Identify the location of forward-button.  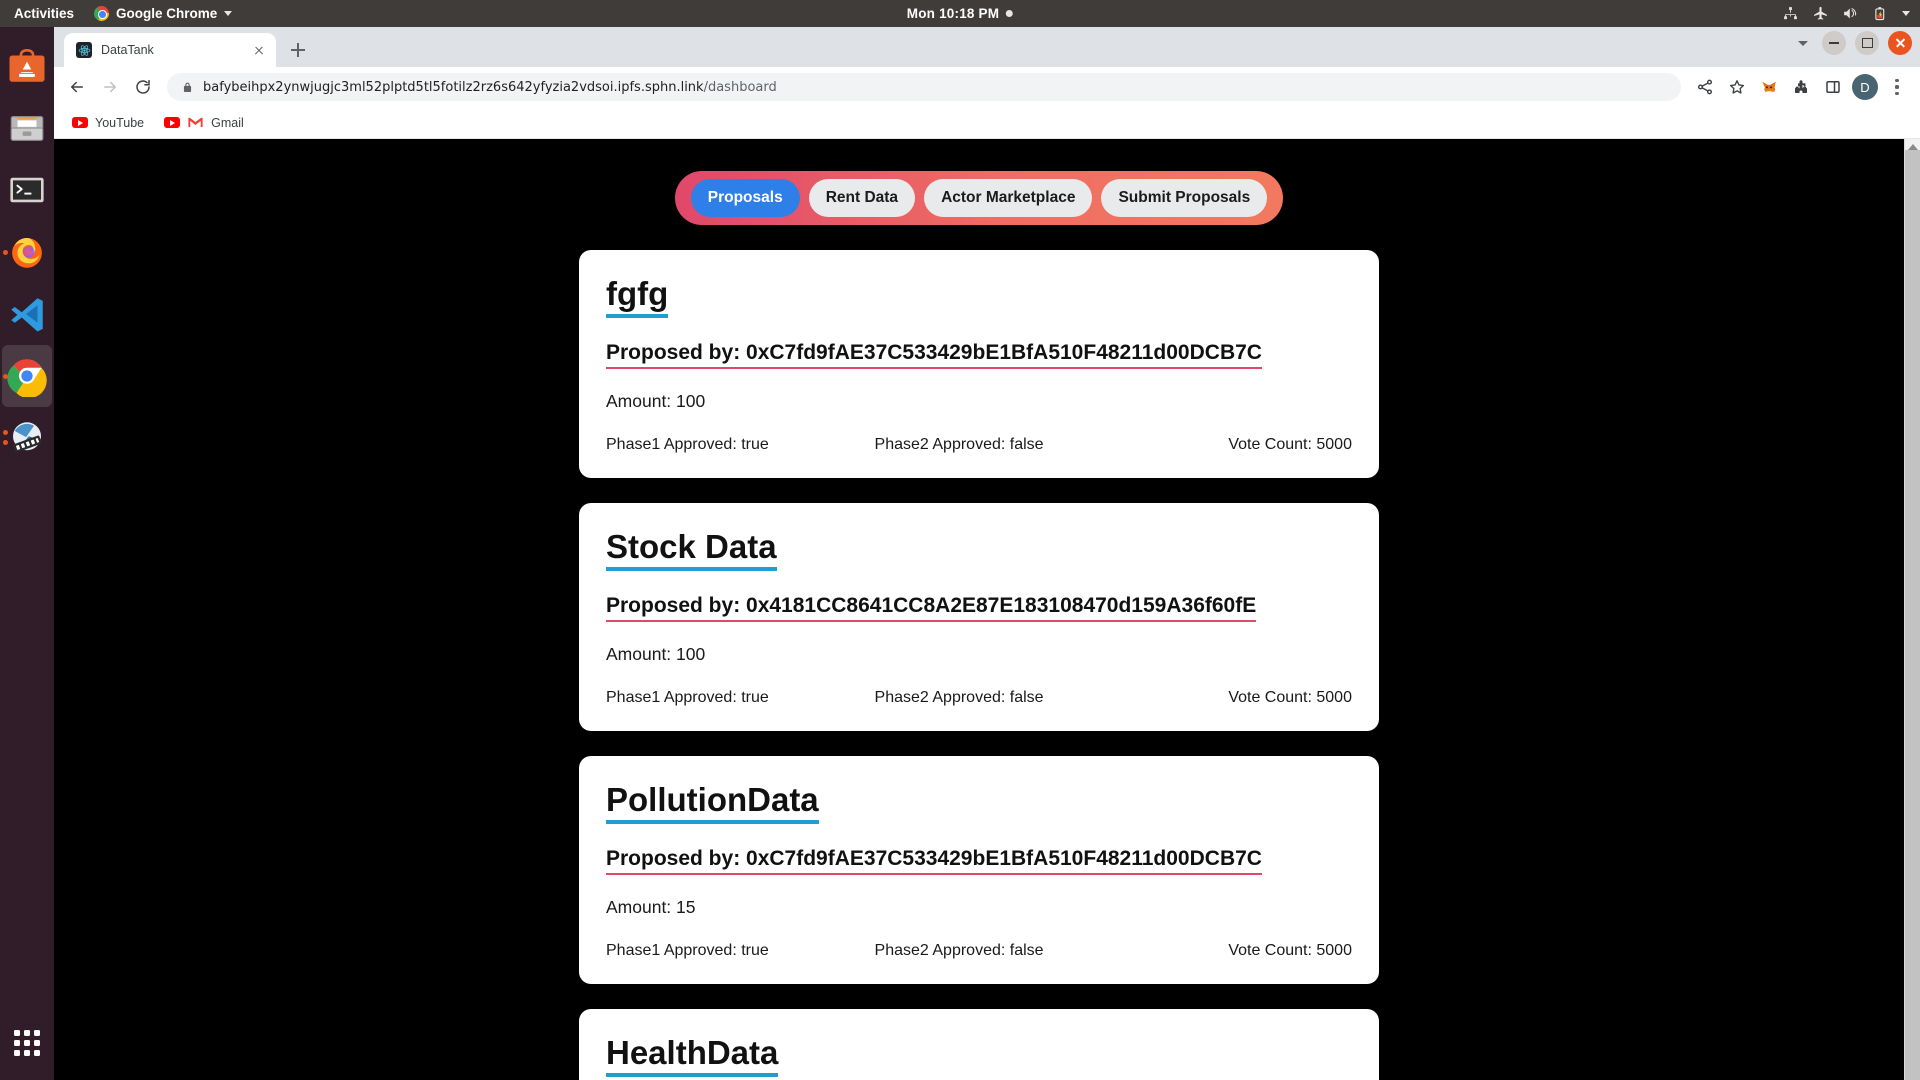
(110, 87).